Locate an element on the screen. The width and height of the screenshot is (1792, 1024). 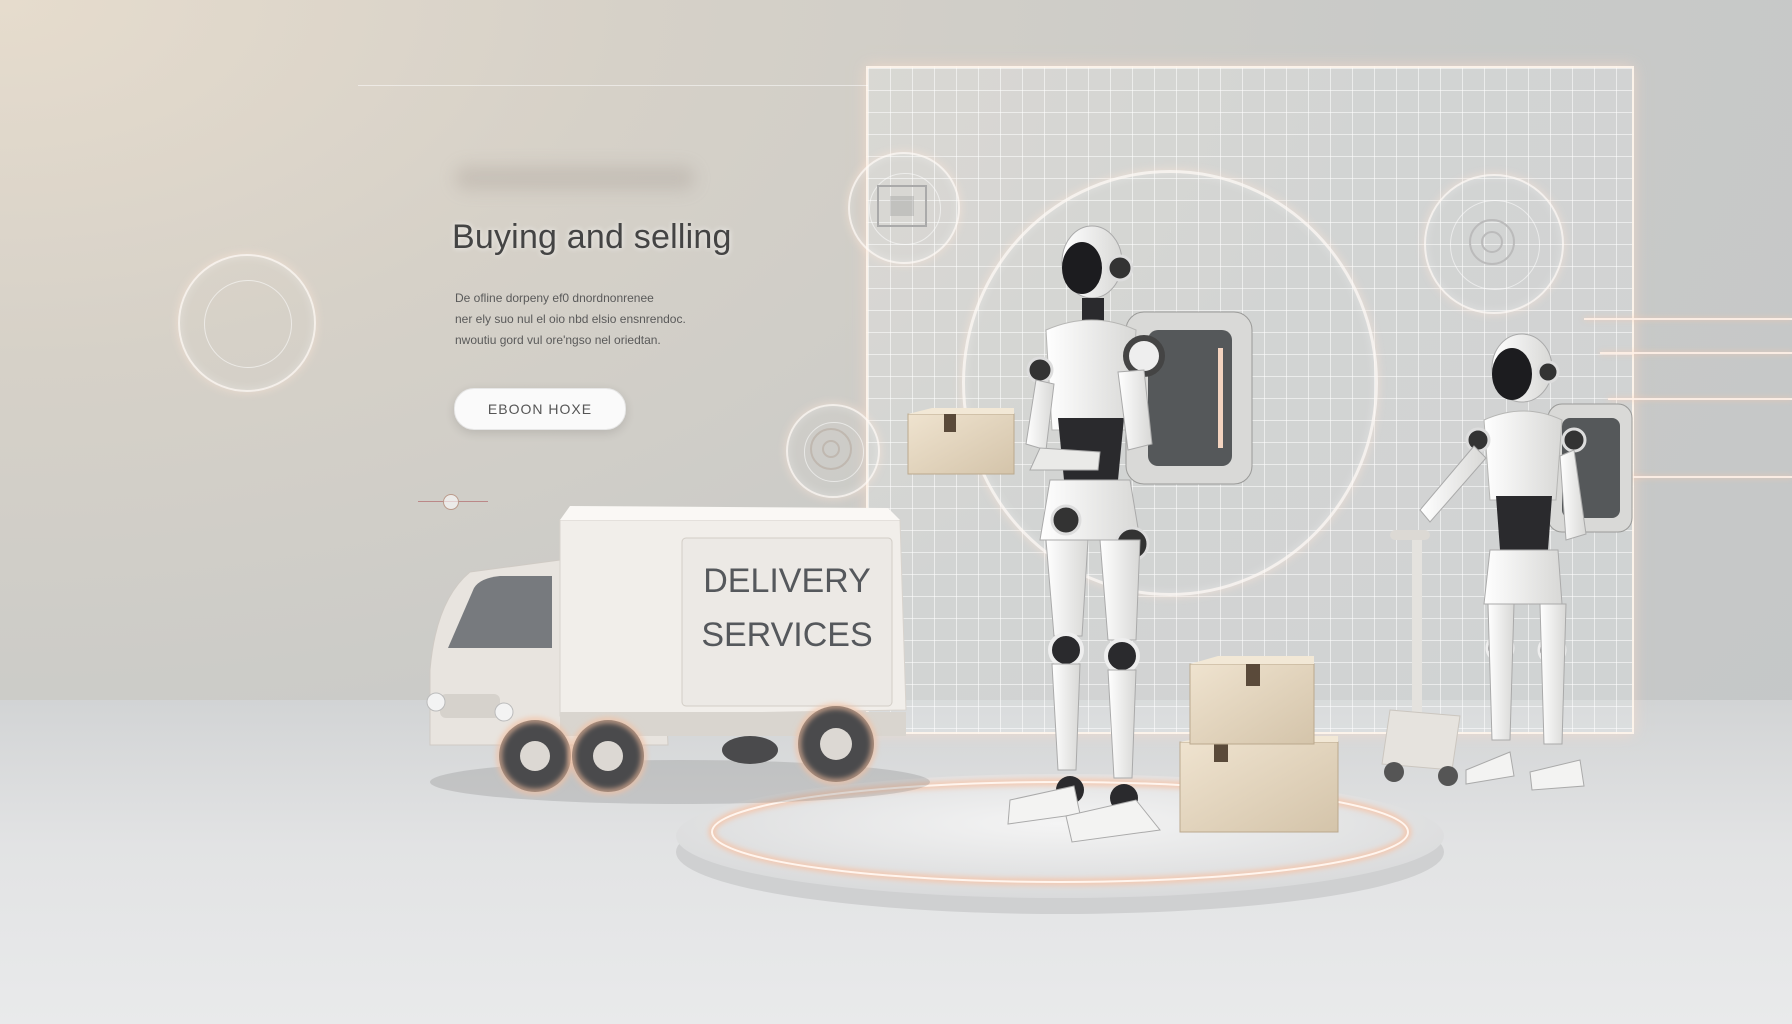
stacked-boxes is located at coordinates (1259, 744).